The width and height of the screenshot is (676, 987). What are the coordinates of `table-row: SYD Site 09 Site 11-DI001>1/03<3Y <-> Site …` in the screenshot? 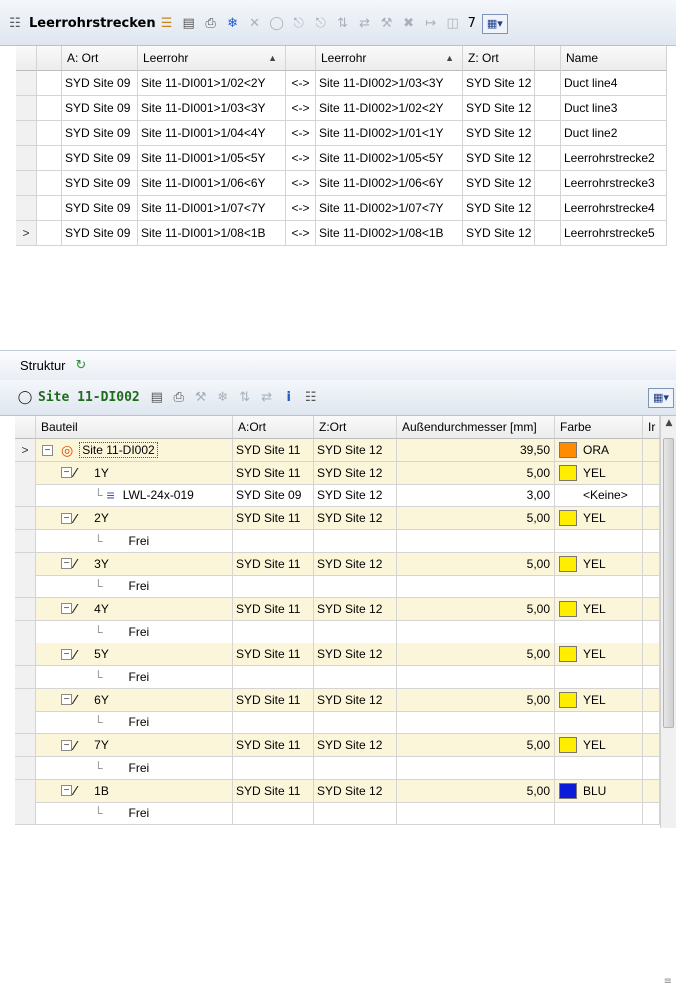 It's located at (341, 108).